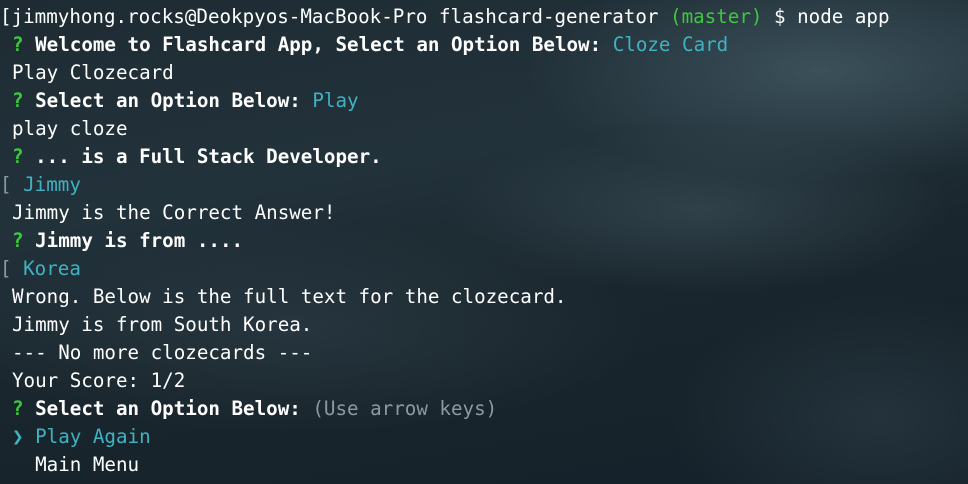  What do you see at coordinates (93, 72) in the screenshot?
I see `output-line: Play Clozecard` at bounding box center [93, 72].